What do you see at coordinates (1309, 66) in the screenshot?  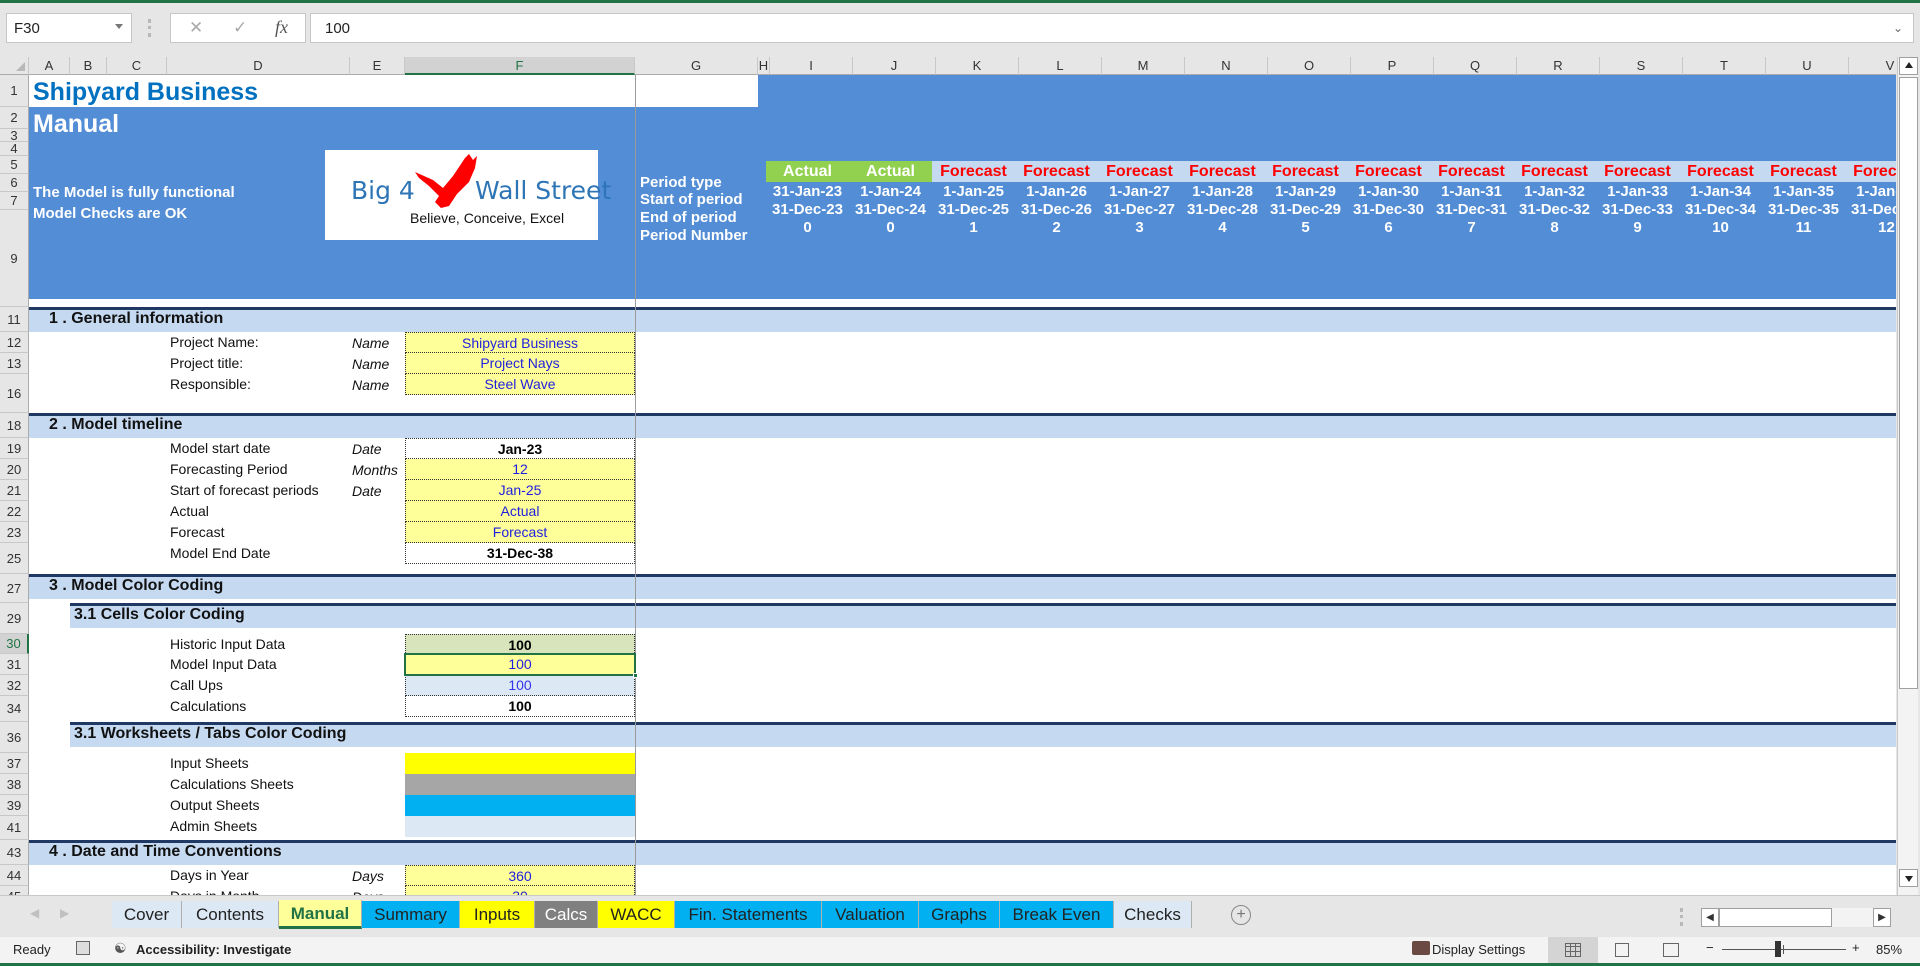 I see `column-header-o: O` at bounding box center [1309, 66].